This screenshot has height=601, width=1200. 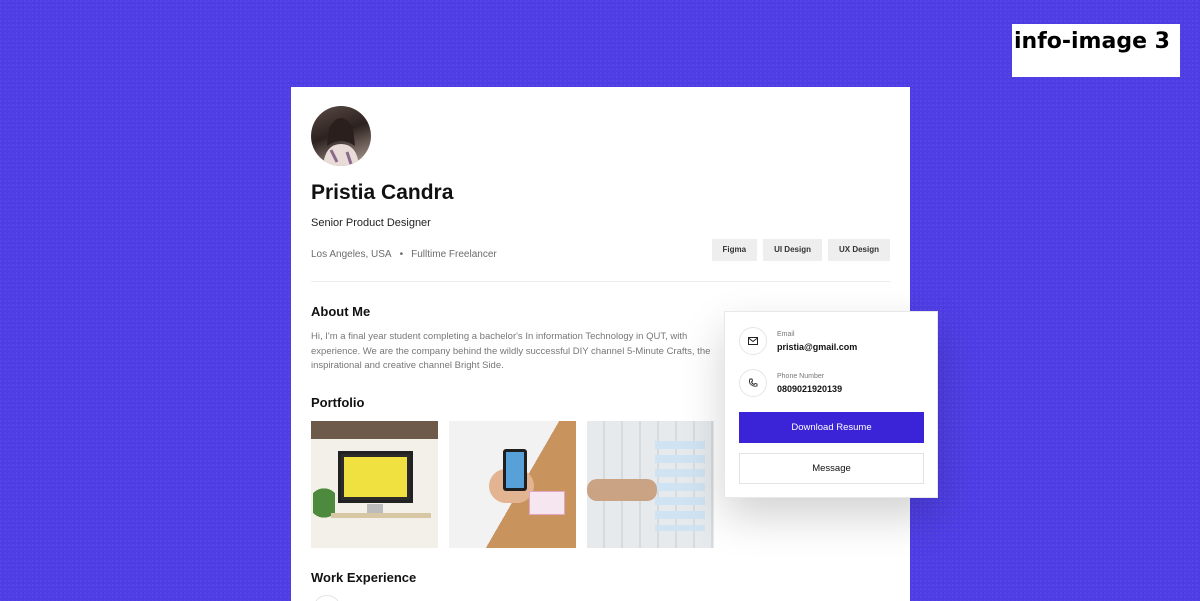 I want to click on phone-icon, so click(x=753, y=383).